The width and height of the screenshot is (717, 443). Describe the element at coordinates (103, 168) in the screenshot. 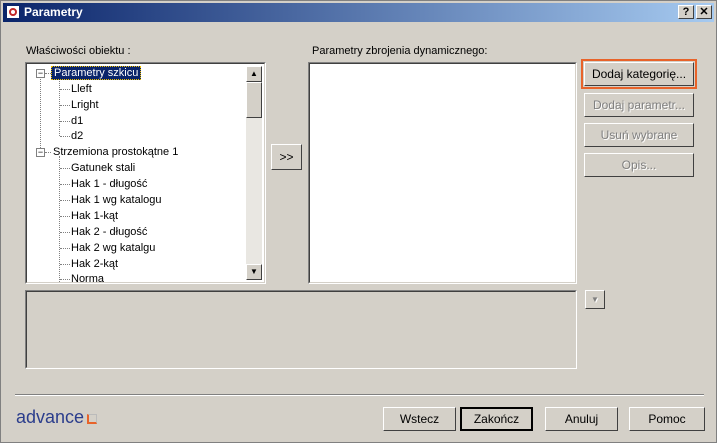

I see `tree-item: Gatunek stali` at that location.